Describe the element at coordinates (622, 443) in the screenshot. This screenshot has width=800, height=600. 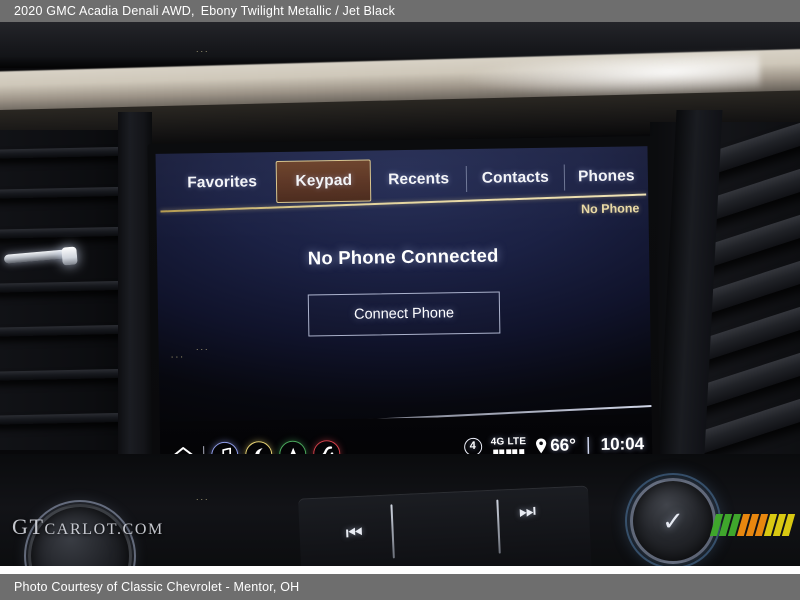
I see `clock-value: 10:04` at that location.